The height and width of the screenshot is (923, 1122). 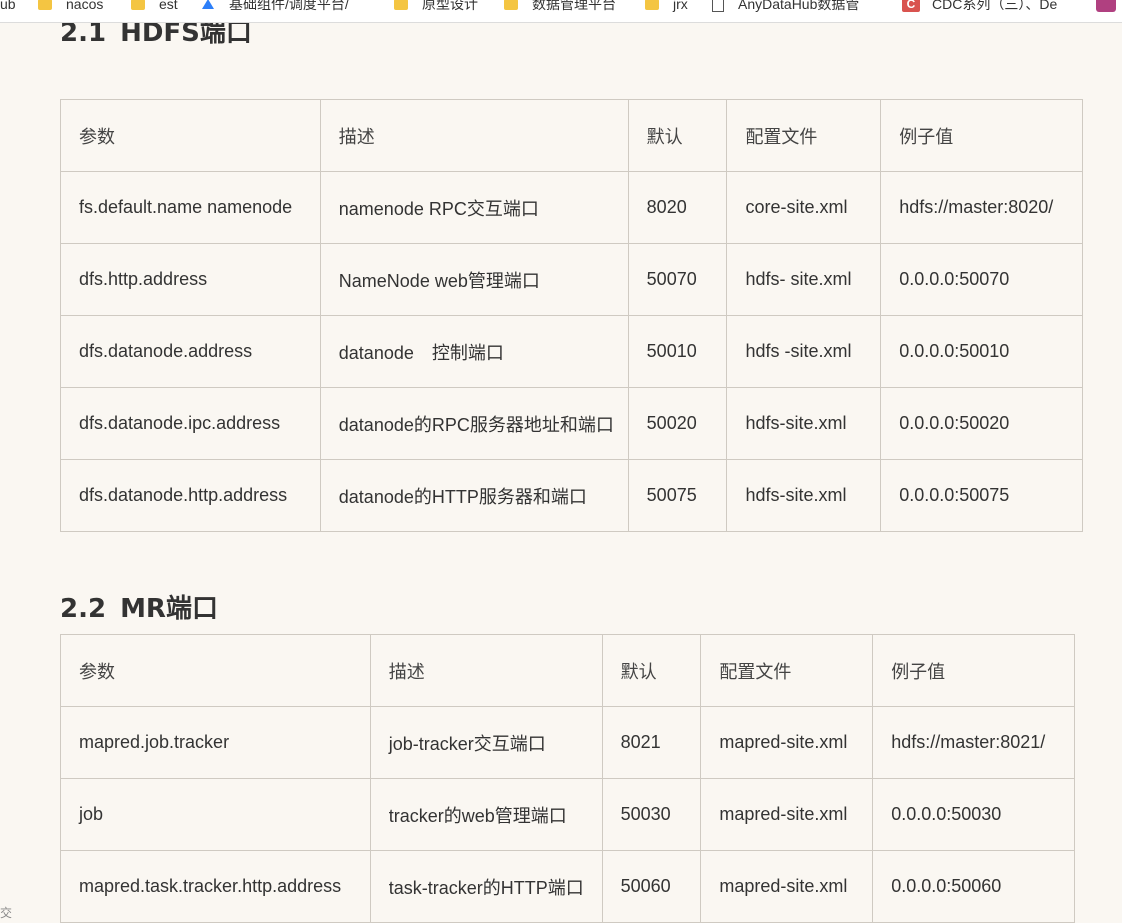 I want to click on table-cell: job-tracker交互端口, so click(x=486, y=742).